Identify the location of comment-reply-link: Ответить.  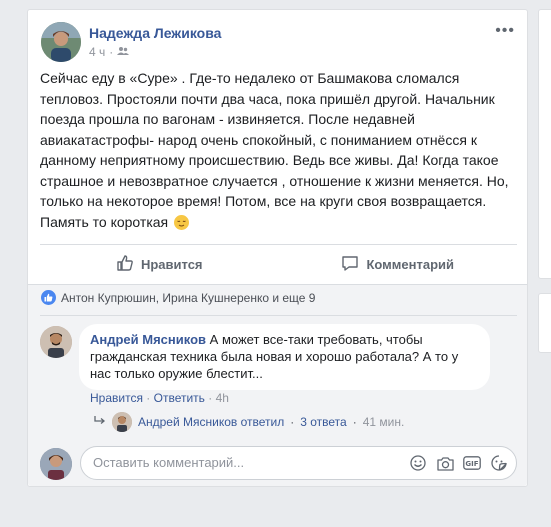
(179, 398).